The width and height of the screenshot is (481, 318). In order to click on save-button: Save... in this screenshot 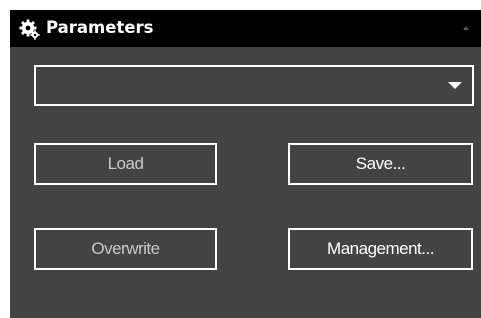, I will do `click(380, 164)`.